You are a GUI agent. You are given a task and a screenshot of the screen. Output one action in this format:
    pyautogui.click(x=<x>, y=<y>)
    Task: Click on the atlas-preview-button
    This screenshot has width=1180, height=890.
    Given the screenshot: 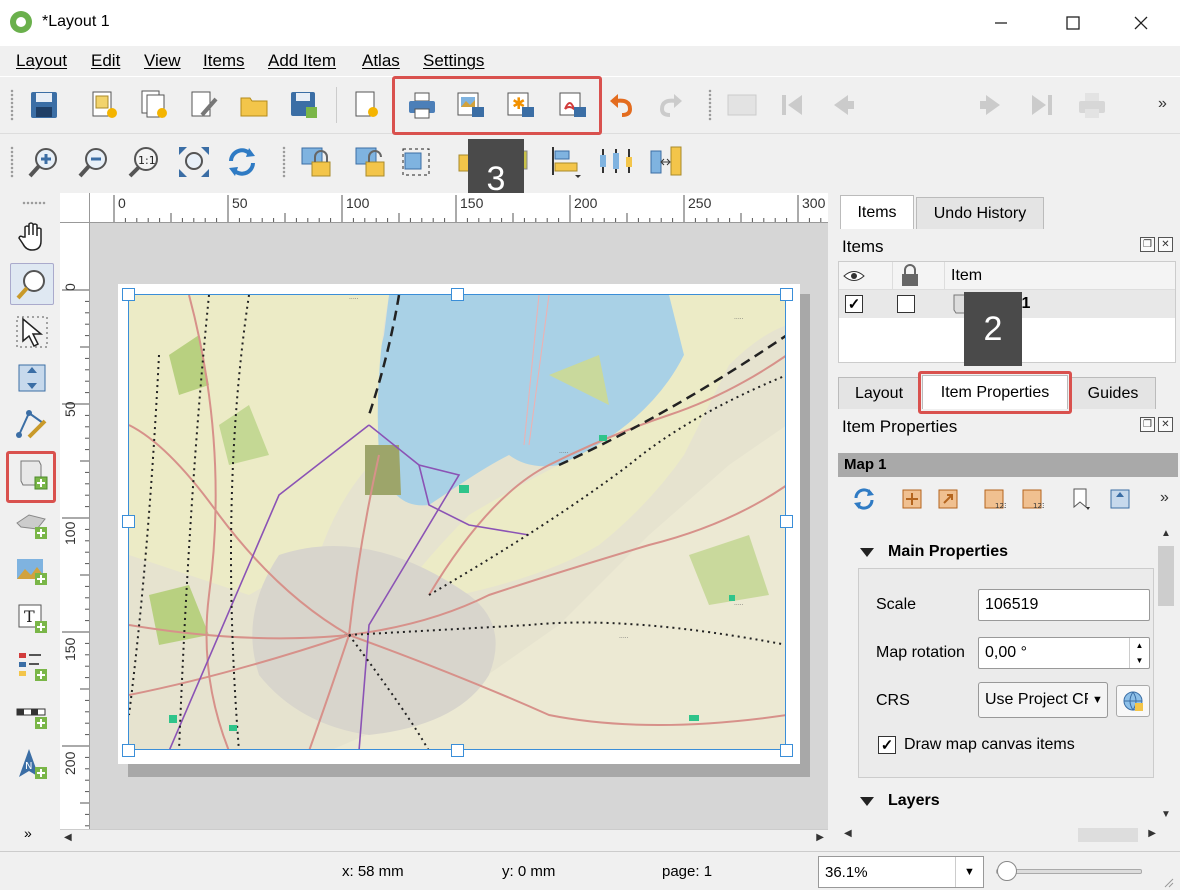 What is the action you would take?
    pyautogui.click(x=742, y=105)
    